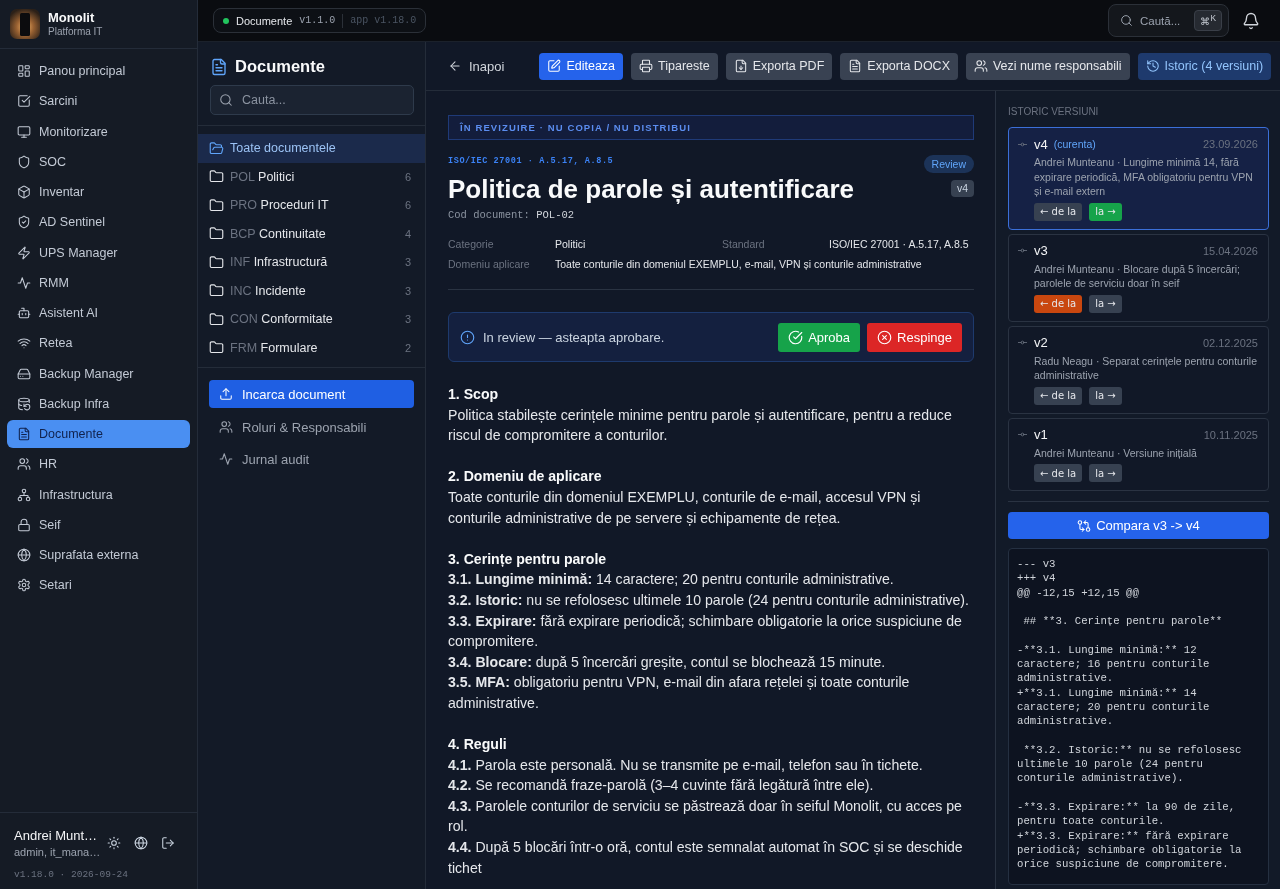 Image resolution: width=1280 pixels, height=889 pixels. What do you see at coordinates (705, 631) in the screenshot?
I see `section-paragraph: 3.3. Expirare: fără expirare periodică; schimbare obligatorie la orice suspiciune de compromitere.` at bounding box center [705, 631].